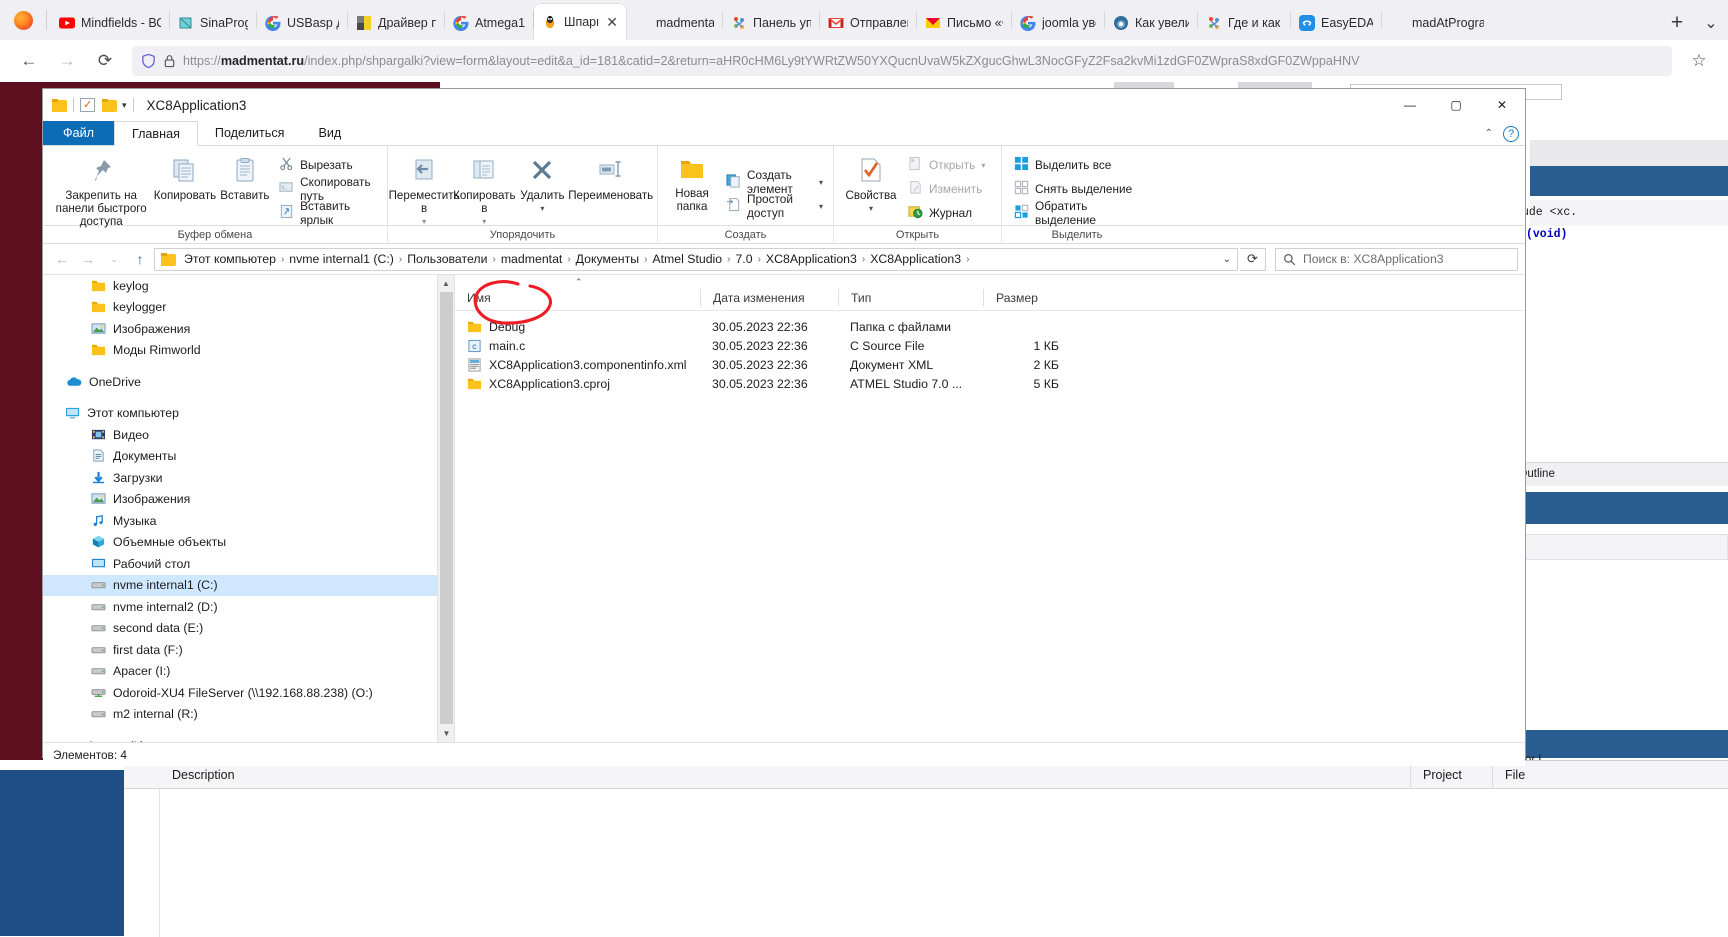  I want to click on forward-button: →, so click(67, 61).